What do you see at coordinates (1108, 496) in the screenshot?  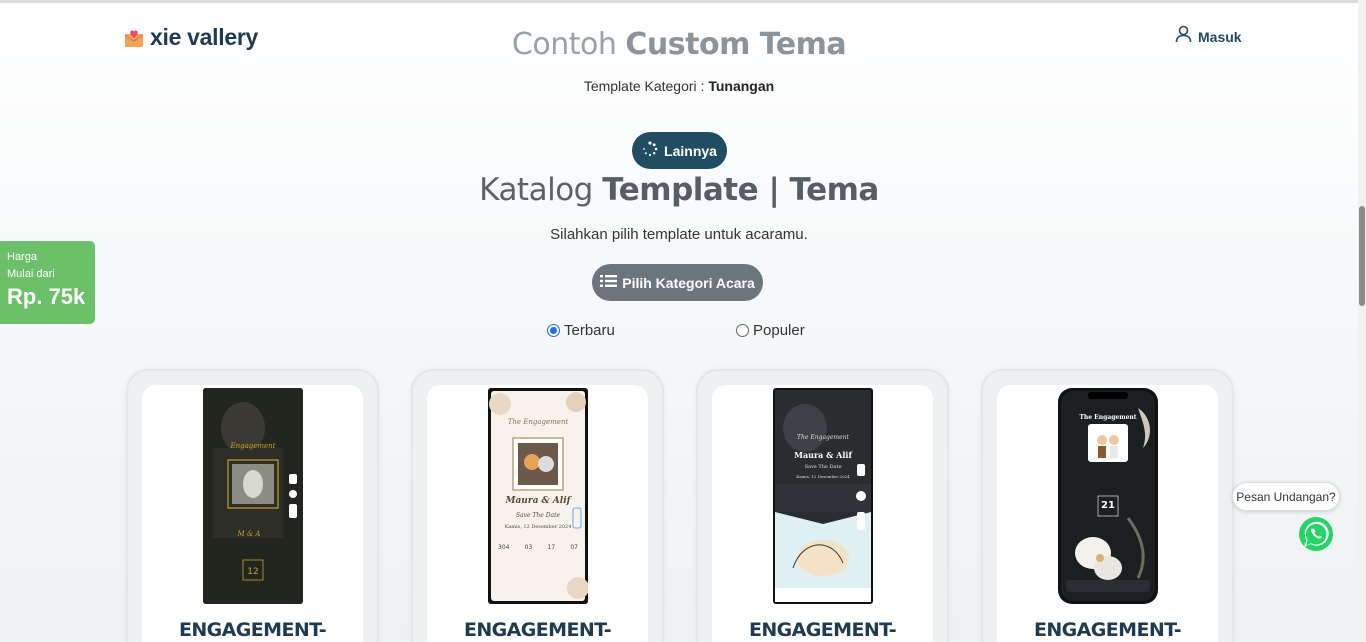 I see `template-preview-image: The Engagement 21` at bounding box center [1108, 496].